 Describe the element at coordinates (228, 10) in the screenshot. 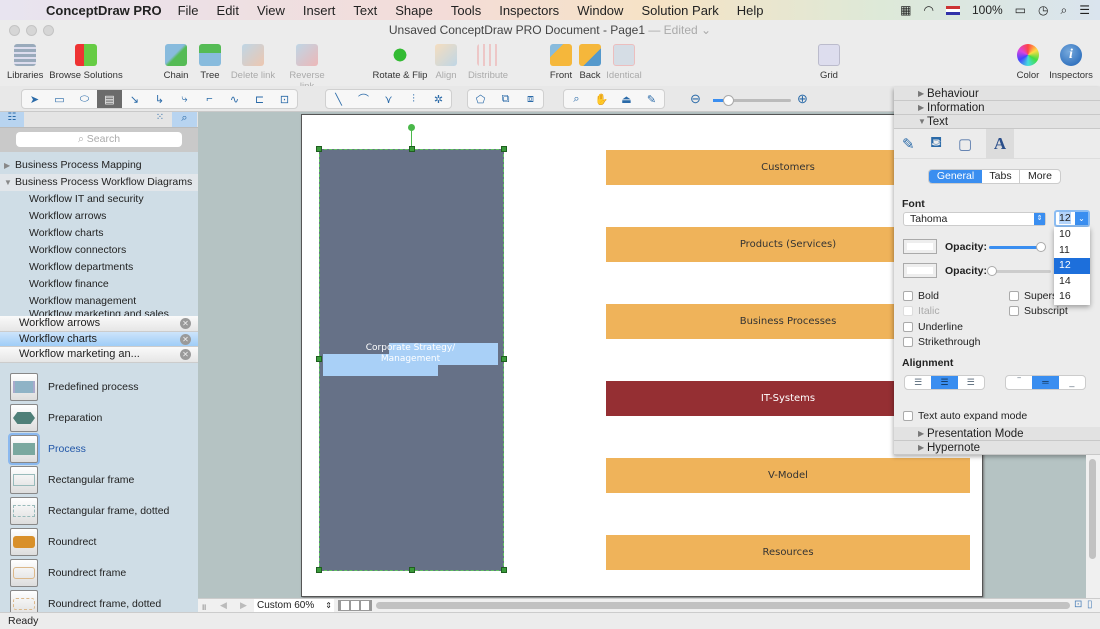

I see `menu-edit: Edit` at that location.